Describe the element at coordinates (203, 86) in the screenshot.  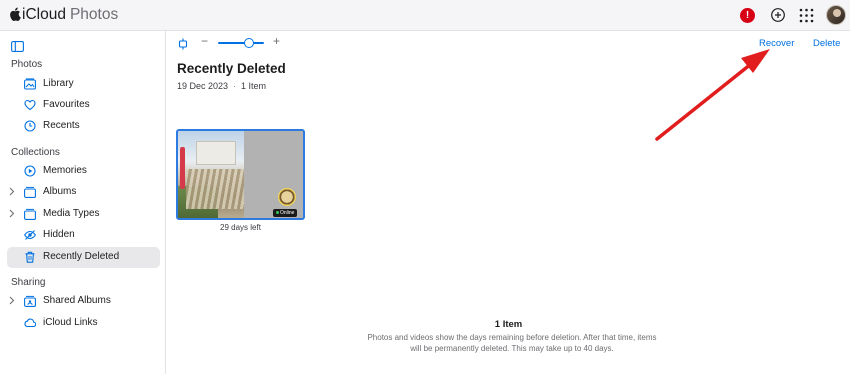
I see `date-label: 19 Dec 2023` at that location.